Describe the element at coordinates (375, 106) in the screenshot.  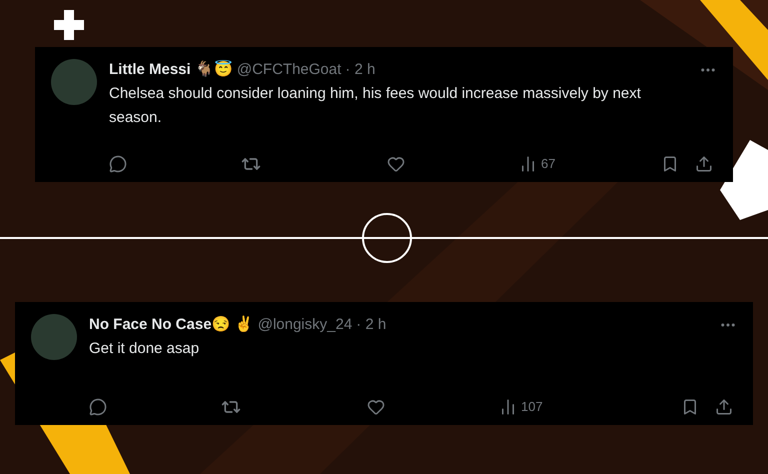
I see `tweet-text: Chelsea should consider loaning him, his fees would increase massively by next season.` at that location.